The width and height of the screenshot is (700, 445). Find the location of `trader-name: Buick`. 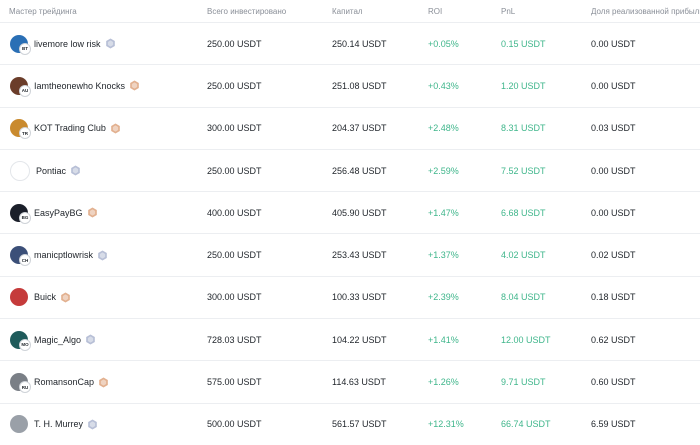

trader-name: Buick is located at coordinates (45, 297).